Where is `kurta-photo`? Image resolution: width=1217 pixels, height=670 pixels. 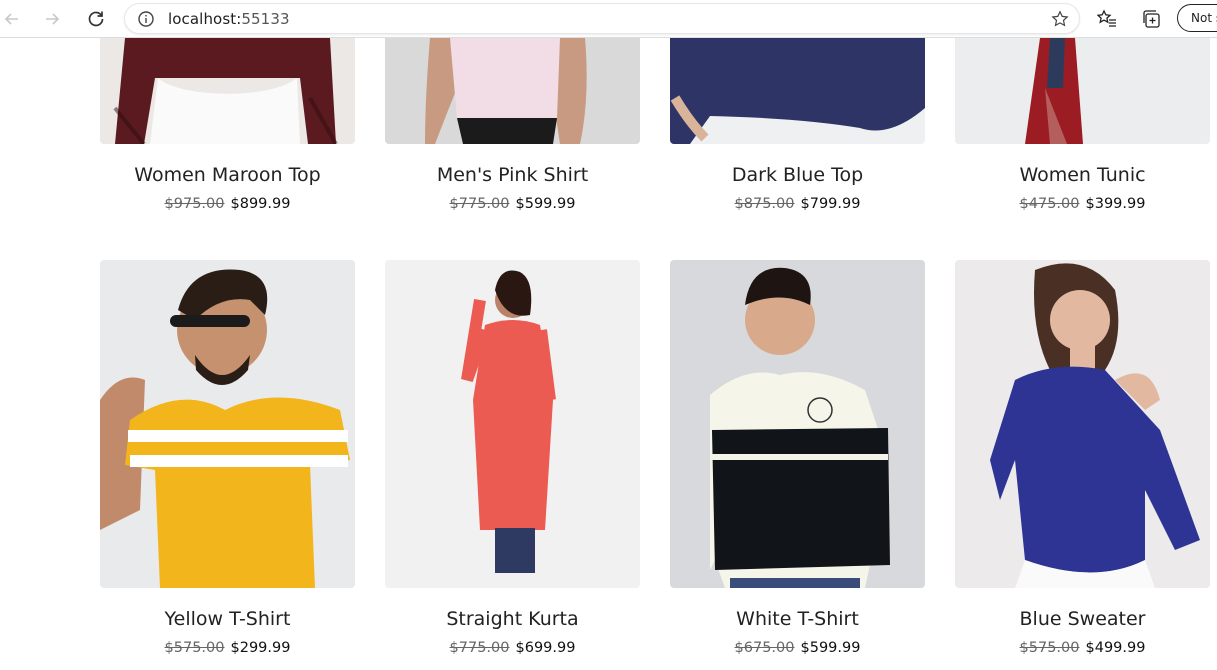
kurta-photo is located at coordinates (512, 424).